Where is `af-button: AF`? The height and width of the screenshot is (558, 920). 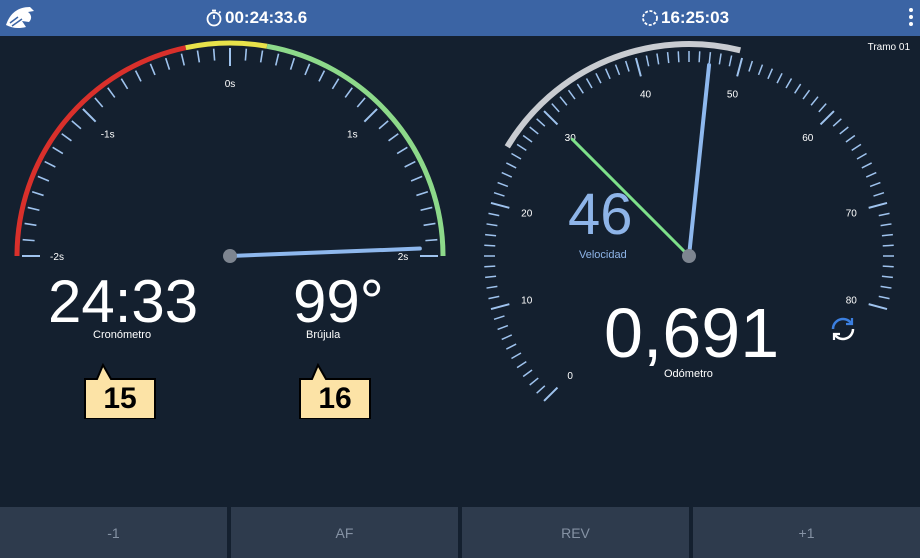
af-button: AF is located at coordinates (344, 532).